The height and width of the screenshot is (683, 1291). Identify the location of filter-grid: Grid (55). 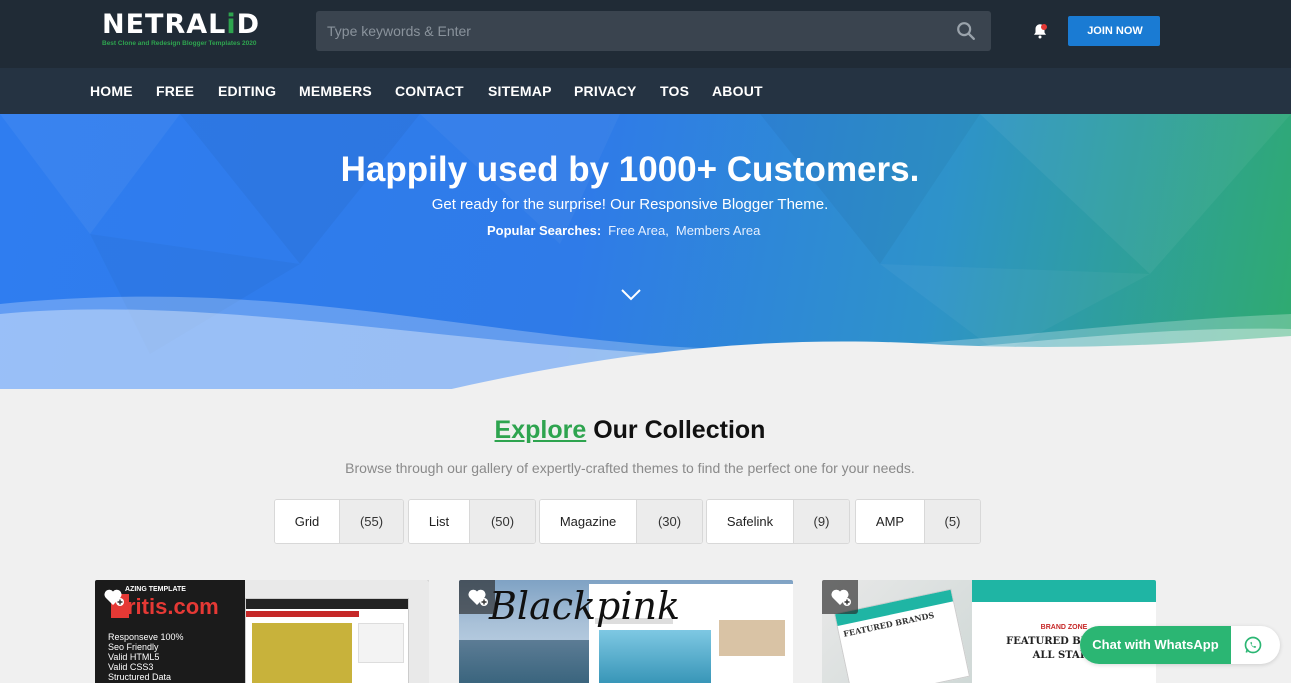
(339, 521).